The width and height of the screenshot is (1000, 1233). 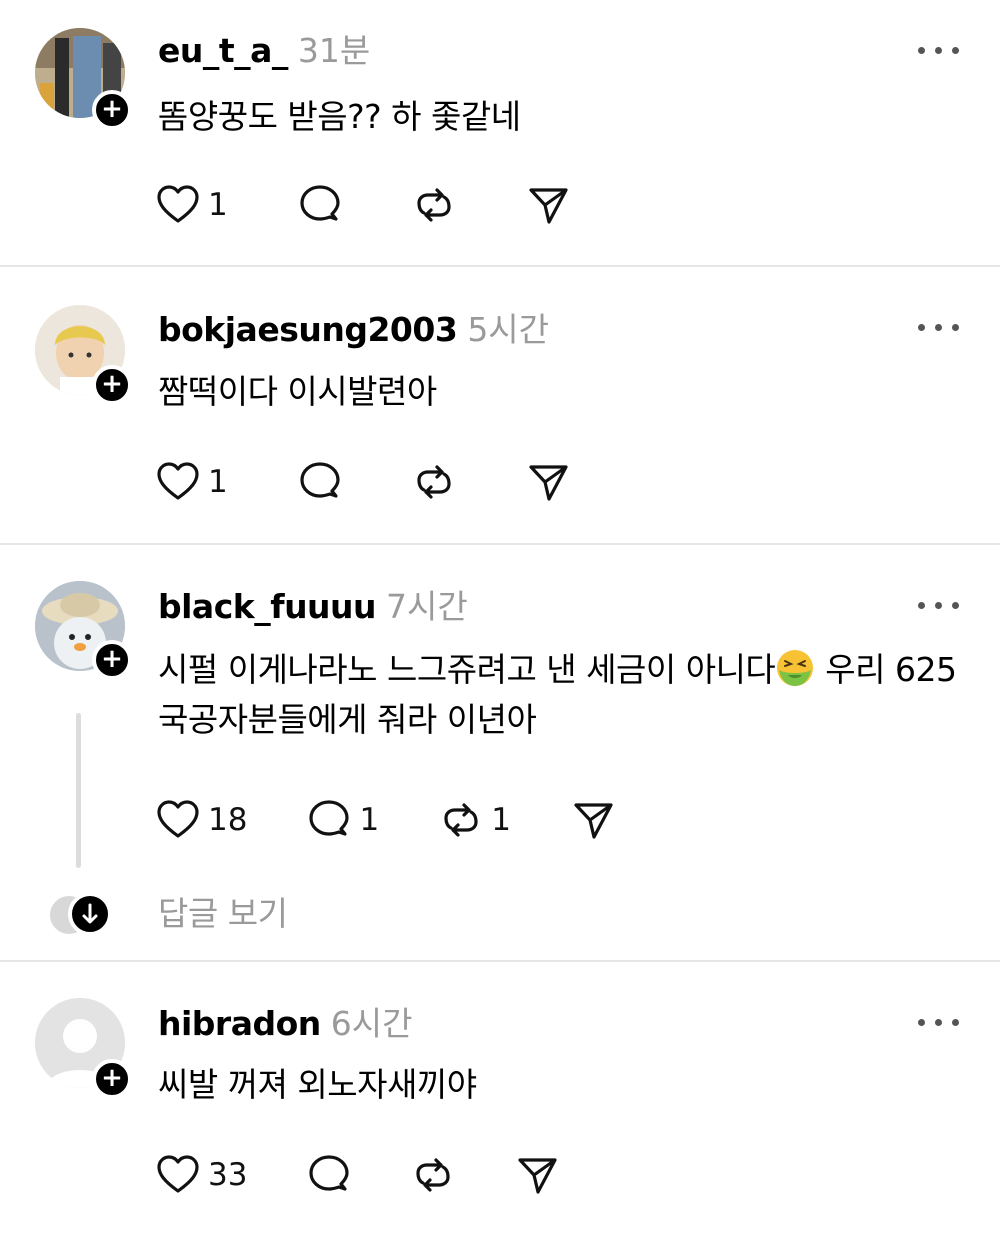 What do you see at coordinates (508, 329) in the screenshot?
I see `timestamp: 5시간` at bounding box center [508, 329].